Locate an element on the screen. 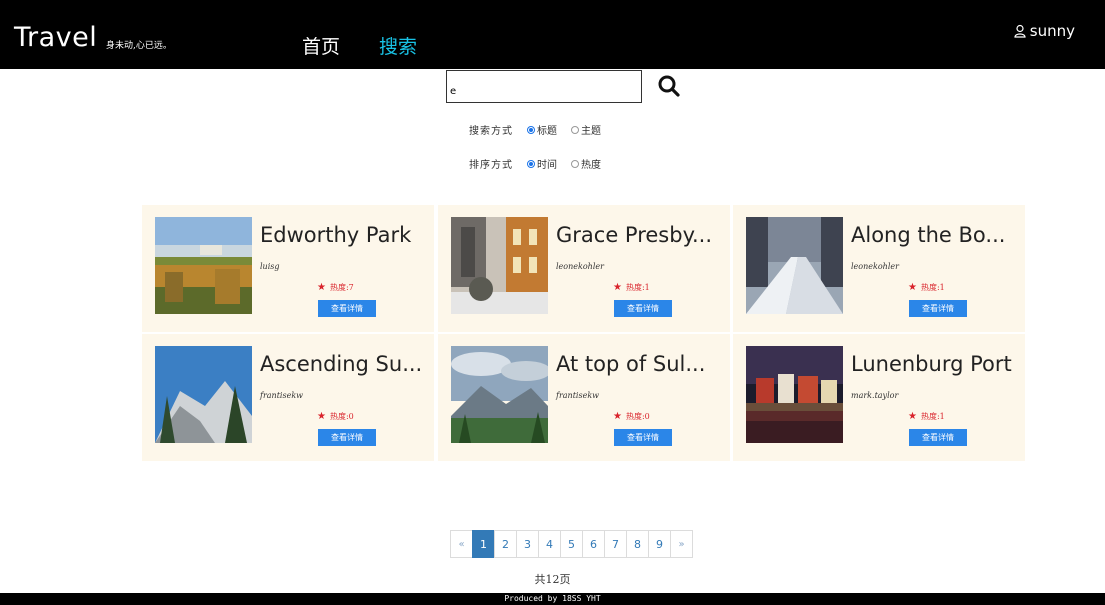 The height and width of the screenshot is (605, 1105). search-input is located at coordinates (544, 86).